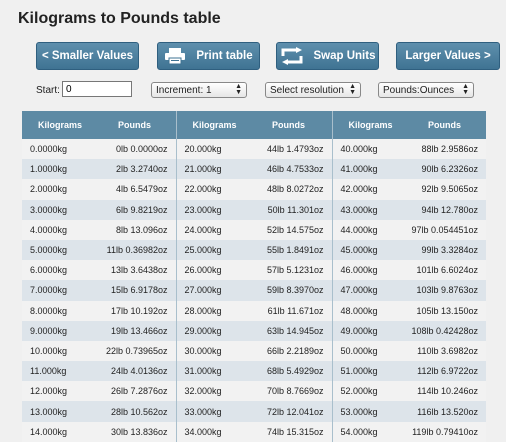 The width and height of the screenshot is (506, 442). What do you see at coordinates (132, 169) in the screenshot?
I see `pounds-cell: 2lb 3.2740oz` at bounding box center [132, 169].